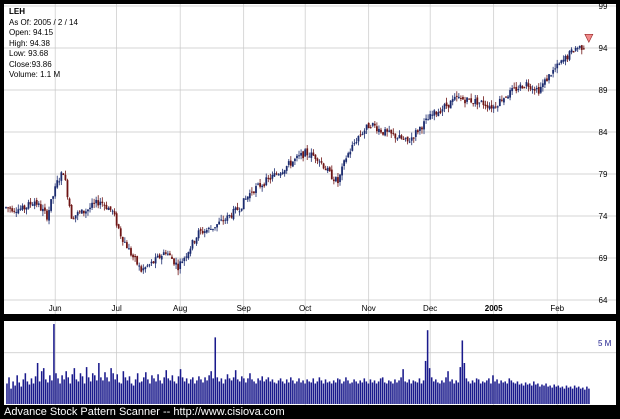 Image resolution: width=620 pixels, height=419 pixels. I want to click on price-tick-label: 84, so click(603, 132).